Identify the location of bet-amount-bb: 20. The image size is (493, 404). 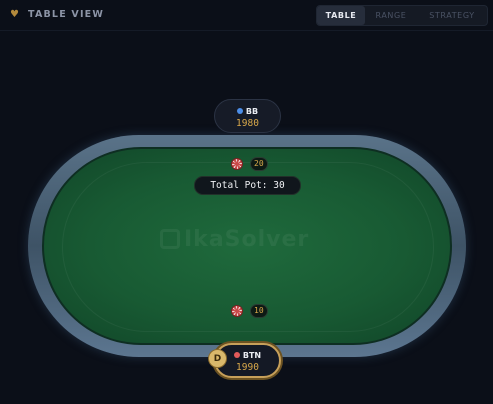
(259, 164).